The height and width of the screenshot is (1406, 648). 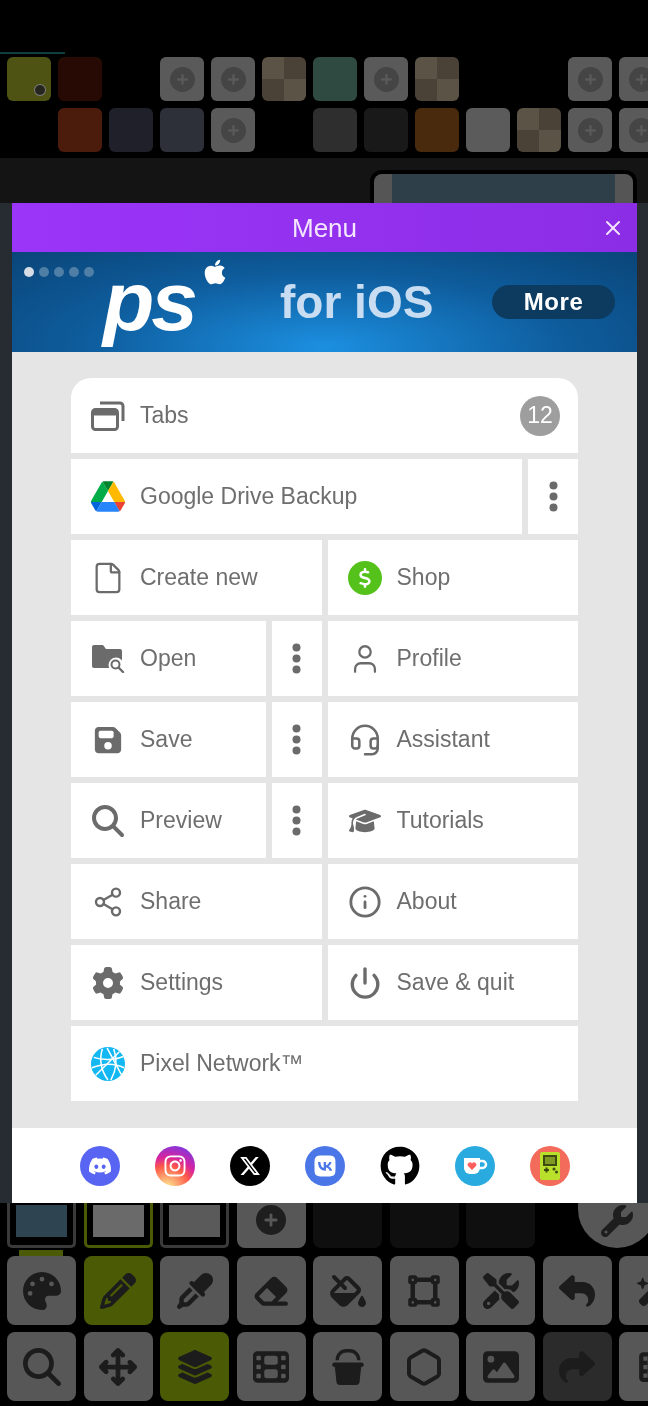 What do you see at coordinates (108, 496) in the screenshot?
I see `drive-icon` at bounding box center [108, 496].